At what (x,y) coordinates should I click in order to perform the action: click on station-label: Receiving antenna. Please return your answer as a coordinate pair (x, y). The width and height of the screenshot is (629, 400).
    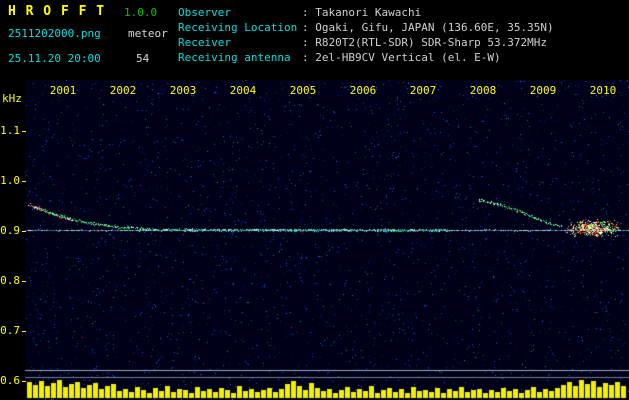
    Looking at the image, I should click on (234, 57).